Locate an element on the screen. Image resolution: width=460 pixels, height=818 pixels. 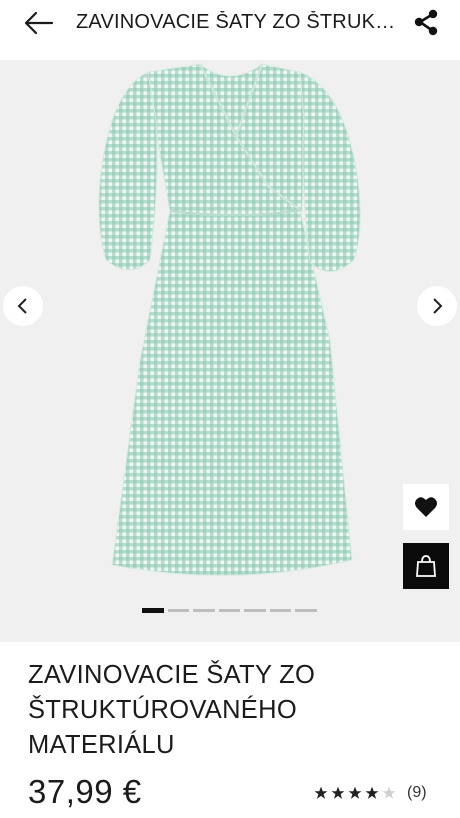
review-count: (9) is located at coordinates (417, 792).